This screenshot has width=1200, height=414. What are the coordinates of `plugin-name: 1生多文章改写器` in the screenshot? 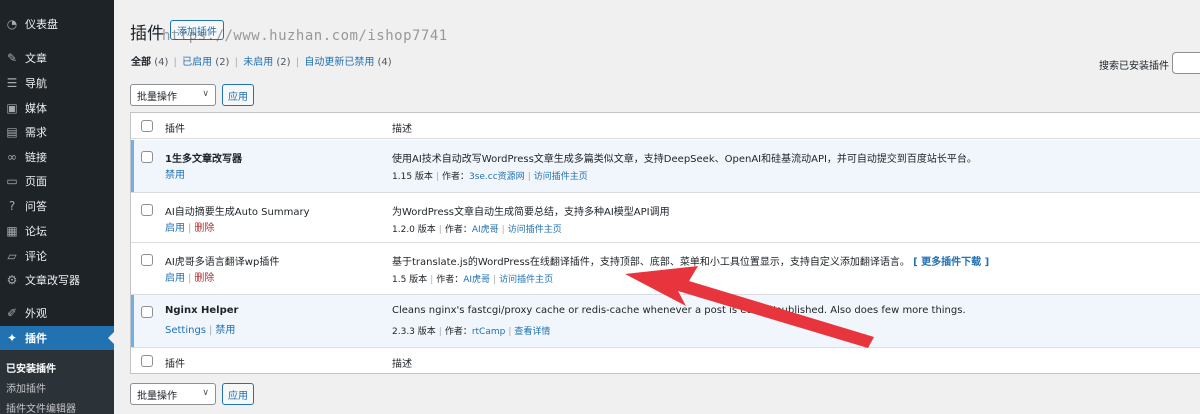 It's located at (203, 159).